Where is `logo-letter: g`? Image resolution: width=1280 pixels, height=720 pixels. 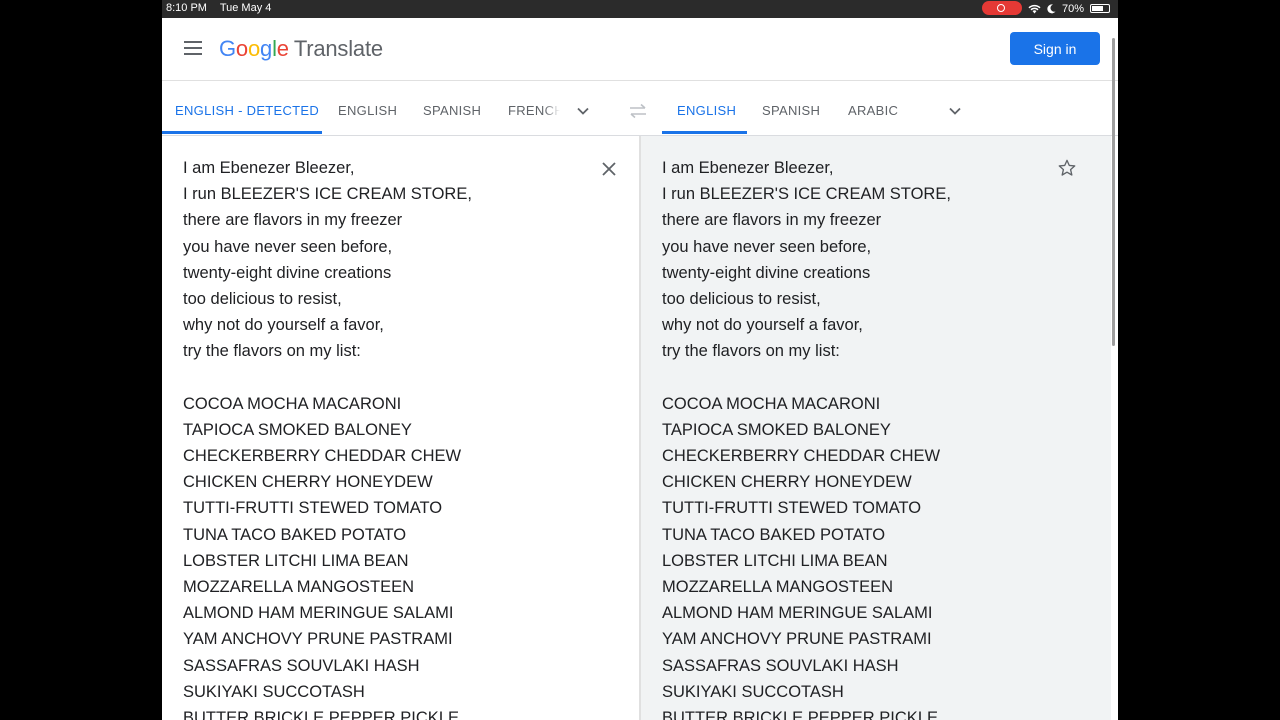 logo-letter: g is located at coordinates (266, 48).